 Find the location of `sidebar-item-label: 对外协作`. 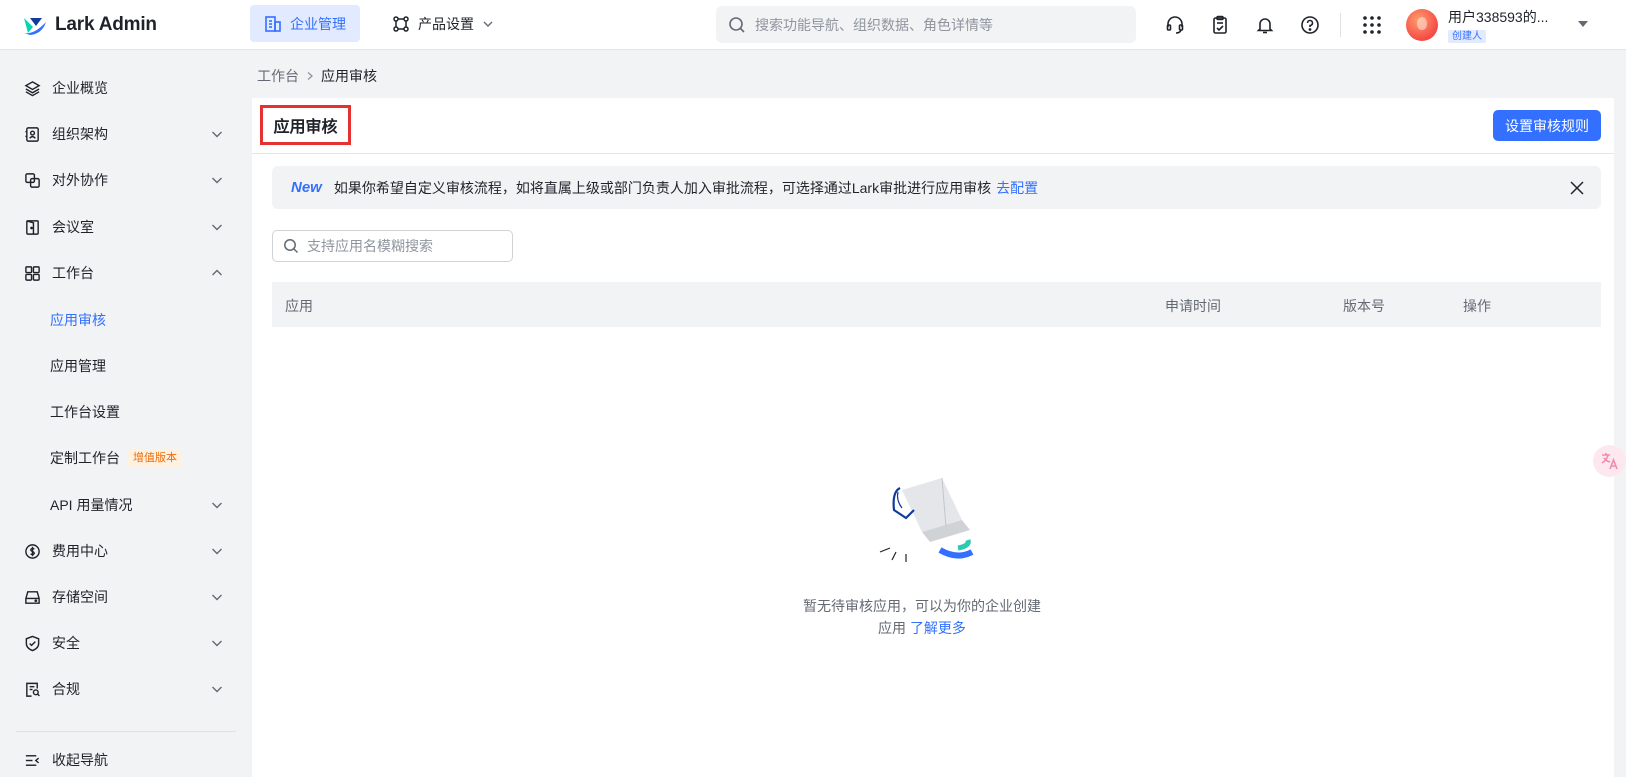

sidebar-item-label: 对外协作 is located at coordinates (80, 180).